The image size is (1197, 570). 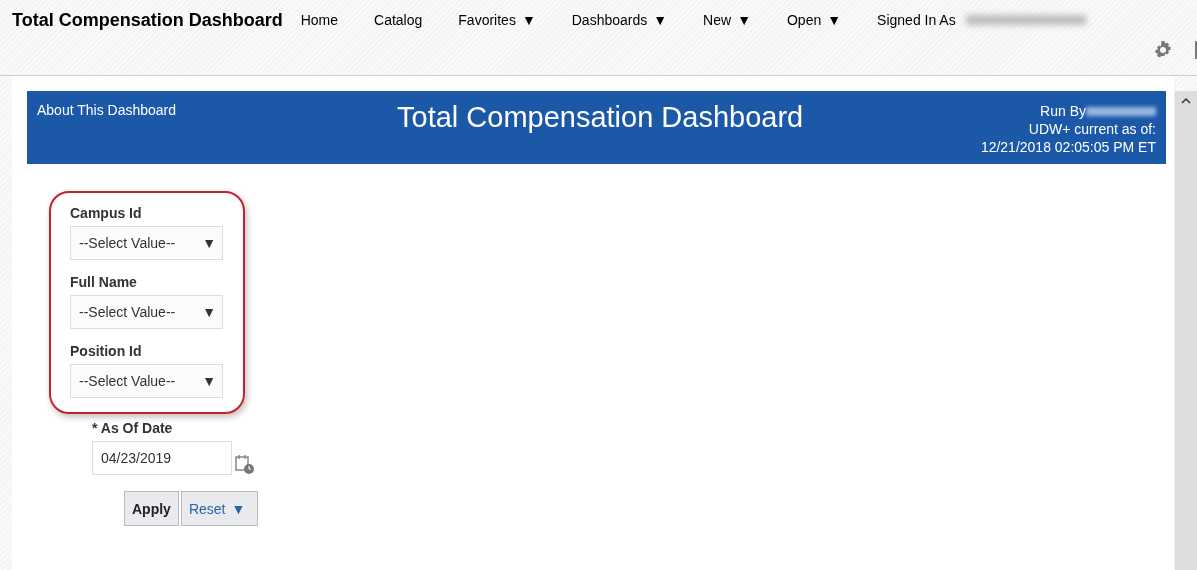 What do you see at coordinates (1092, 129) in the screenshot?
I see `current-as-of-label: UDW+ current as of:` at bounding box center [1092, 129].